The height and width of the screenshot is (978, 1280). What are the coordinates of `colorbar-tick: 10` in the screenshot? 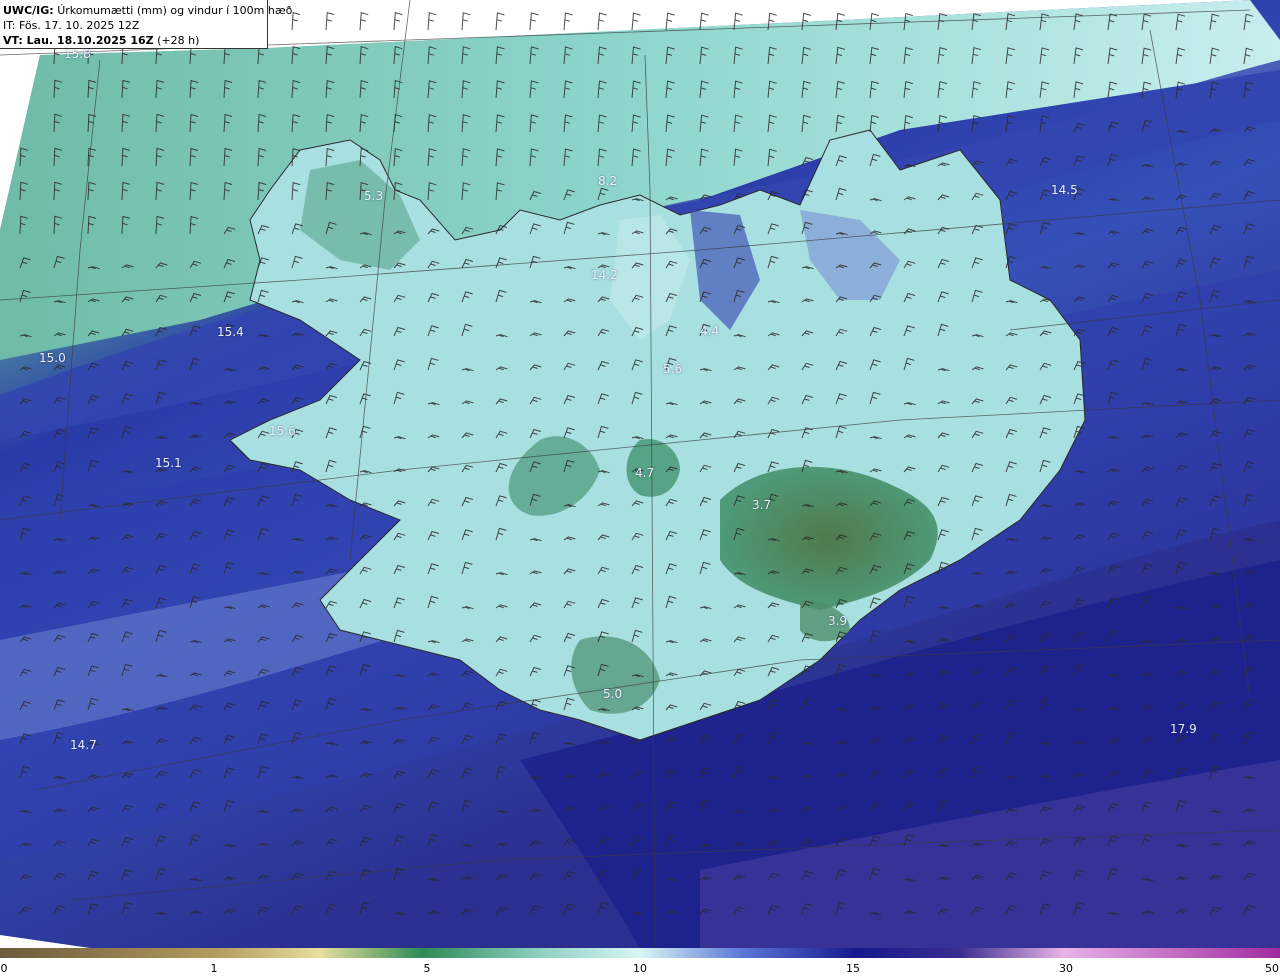 It's located at (640, 968).